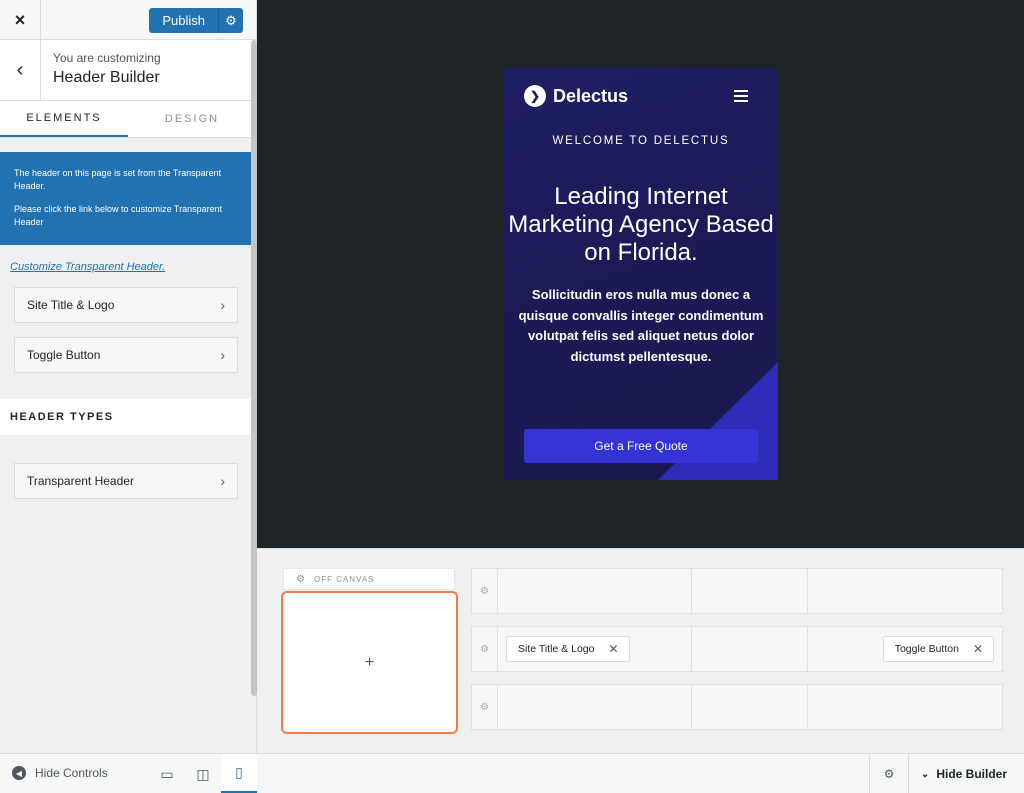 This screenshot has width=1024, height=793. I want to click on publish-settings-gear-icon: ⚙, so click(230, 20).